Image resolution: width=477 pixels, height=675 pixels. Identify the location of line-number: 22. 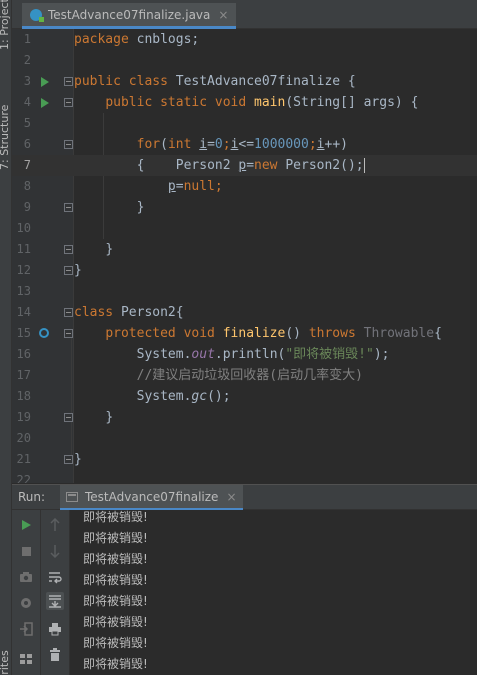
(23, 478).